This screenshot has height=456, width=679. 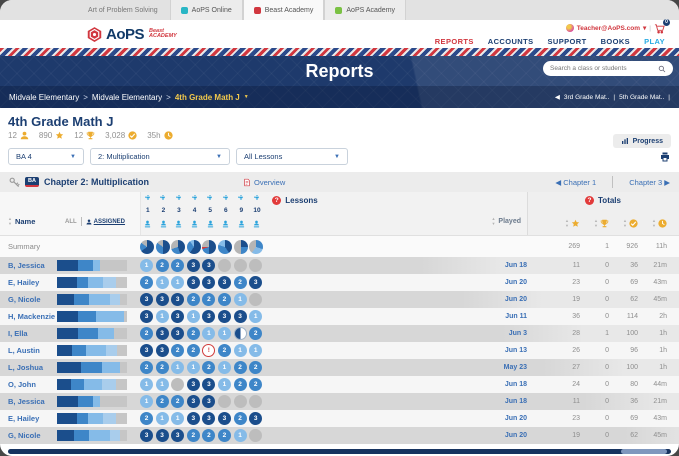 What do you see at coordinates (594, 223) in the screenshot?
I see `sort-by-trophies: ▲ ▼` at bounding box center [594, 223].